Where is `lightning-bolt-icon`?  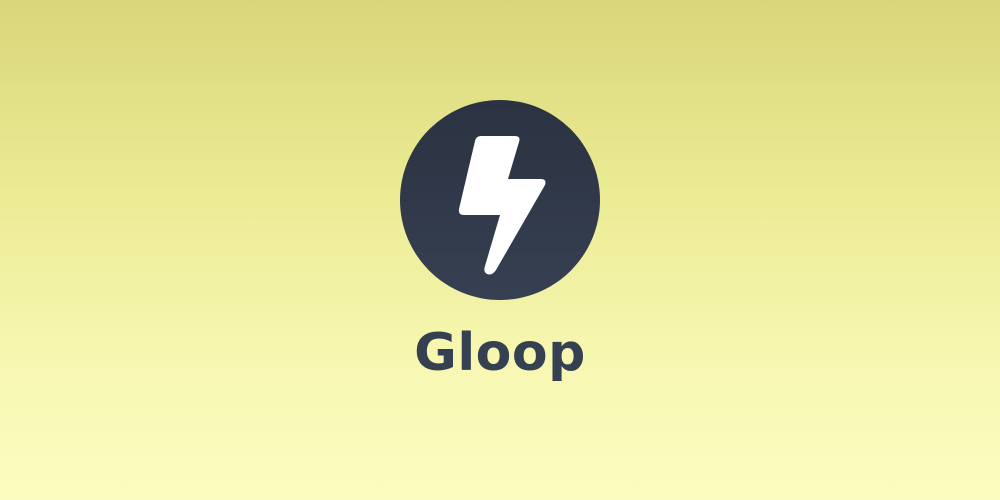 lightning-bolt-icon is located at coordinates (502, 205).